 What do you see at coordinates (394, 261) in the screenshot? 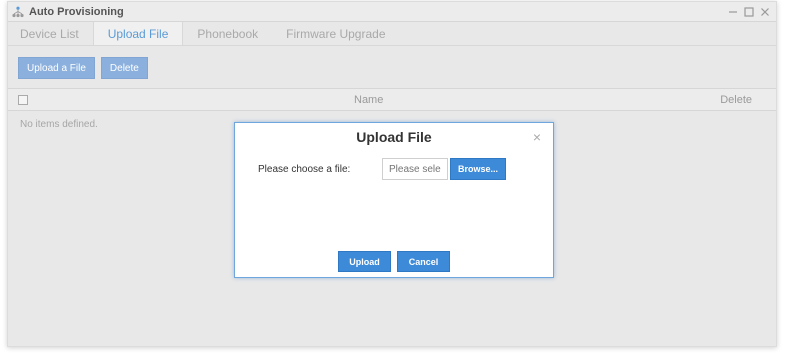
I see `dialog-actions: Upload Cancel` at bounding box center [394, 261].